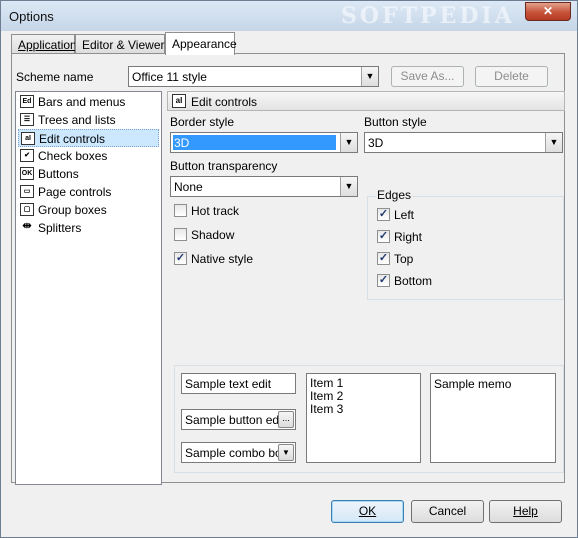 The width and height of the screenshot is (578, 538). Describe the element at coordinates (366, 101) in the screenshot. I see `section-header: aI Edit controls` at that location.